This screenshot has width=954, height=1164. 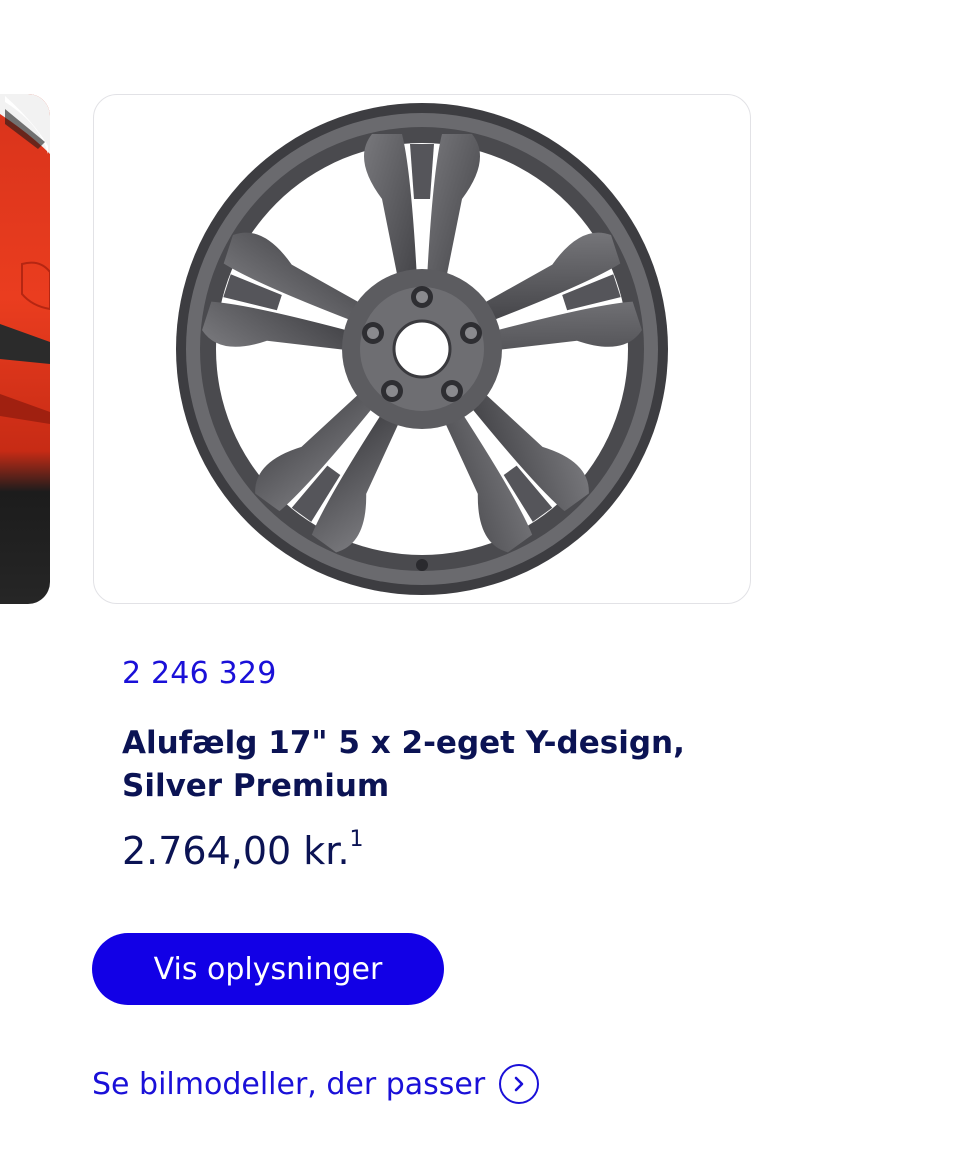 I want to click on previous-product-card, so click(x=25, y=349).